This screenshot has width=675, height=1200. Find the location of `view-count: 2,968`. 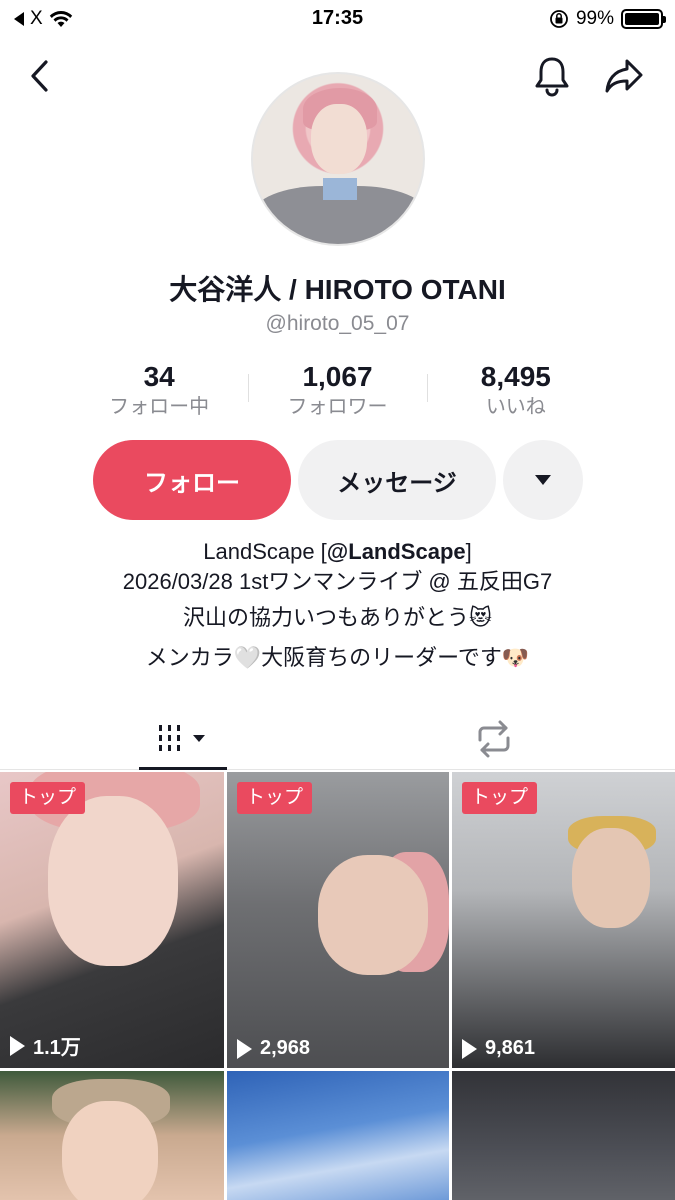

view-count: 2,968 is located at coordinates (273, 1048).